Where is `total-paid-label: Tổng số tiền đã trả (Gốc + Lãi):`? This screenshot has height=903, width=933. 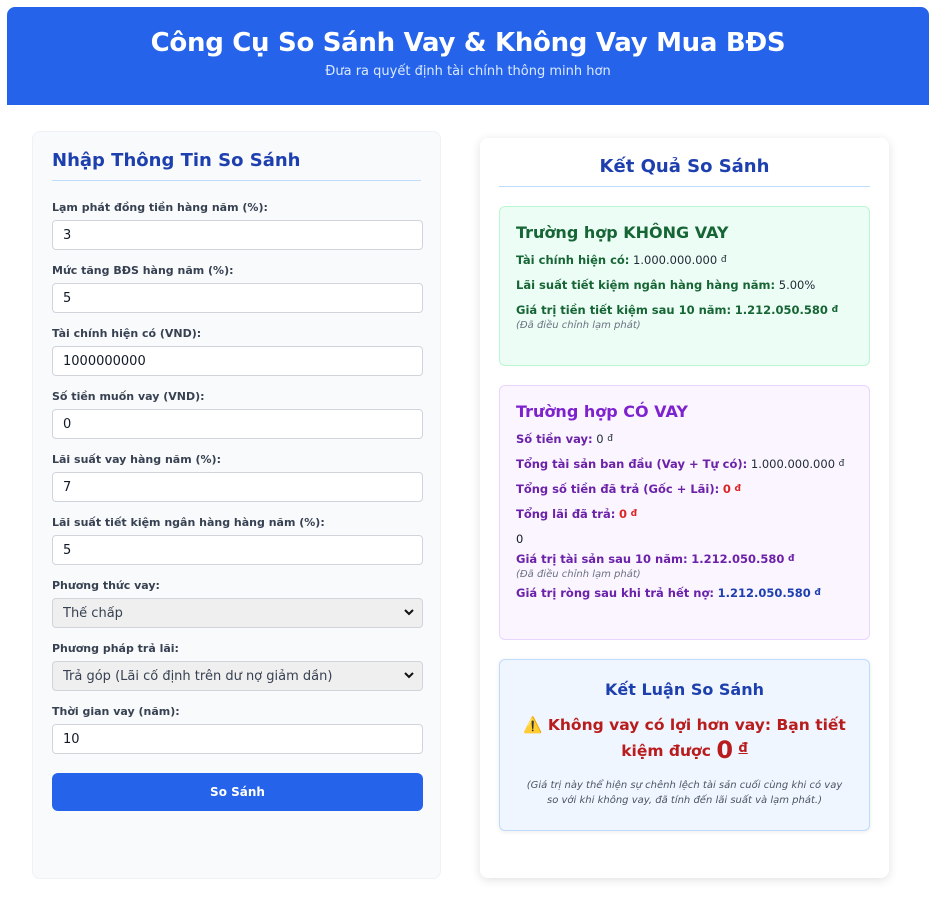
total-paid-label: Tổng số tiền đã trả (Gốc + Lãi): is located at coordinates (618, 489).